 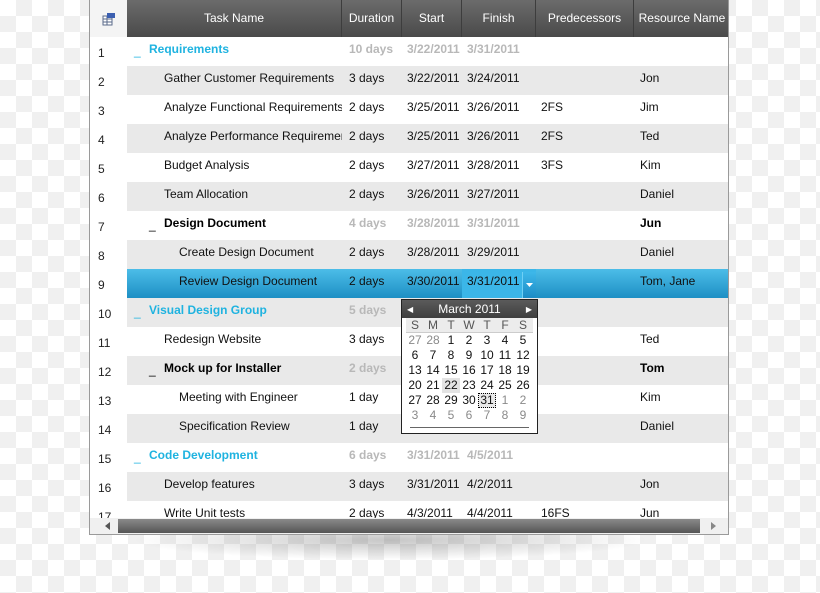 What do you see at coordinates (499, 109) in the screenshot?
I see `finish-cell: 3/26/2011` at bounding box center [499, 109].